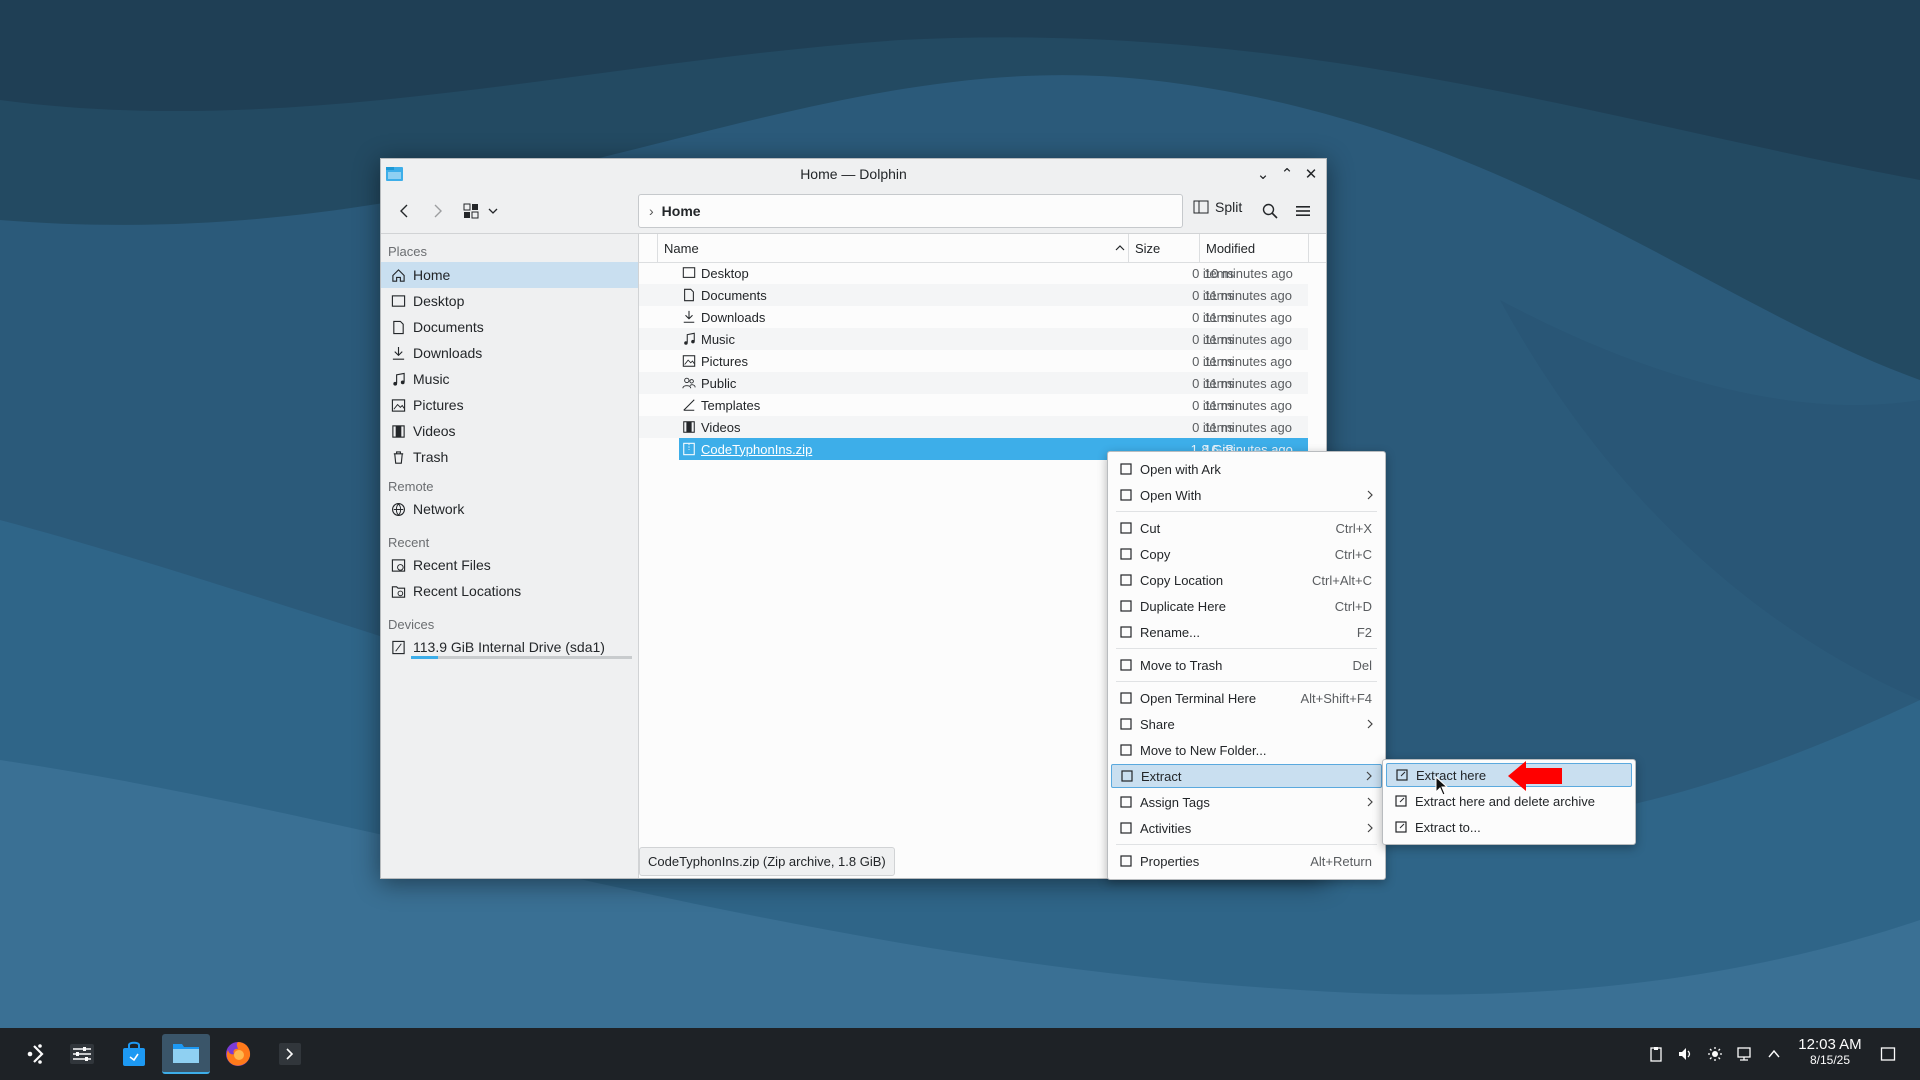  What do you see at coordinates (1246, 861) in the screenshot?
I see `menu-item-properties: Properties Alt+Return` at bounding box center [1246, 861].